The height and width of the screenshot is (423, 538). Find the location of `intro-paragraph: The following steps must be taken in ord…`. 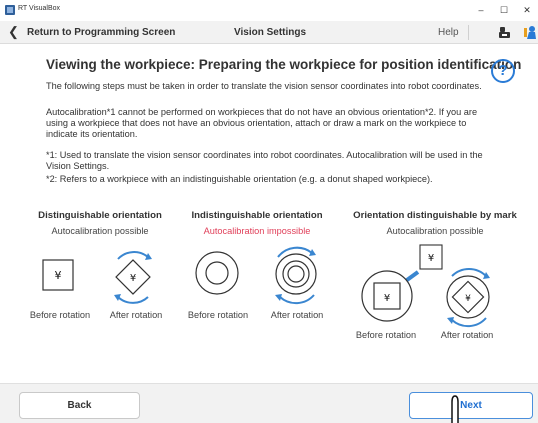

intro-paragraph: The following steps must be taken in ord… is located at coordinates (264, 86).